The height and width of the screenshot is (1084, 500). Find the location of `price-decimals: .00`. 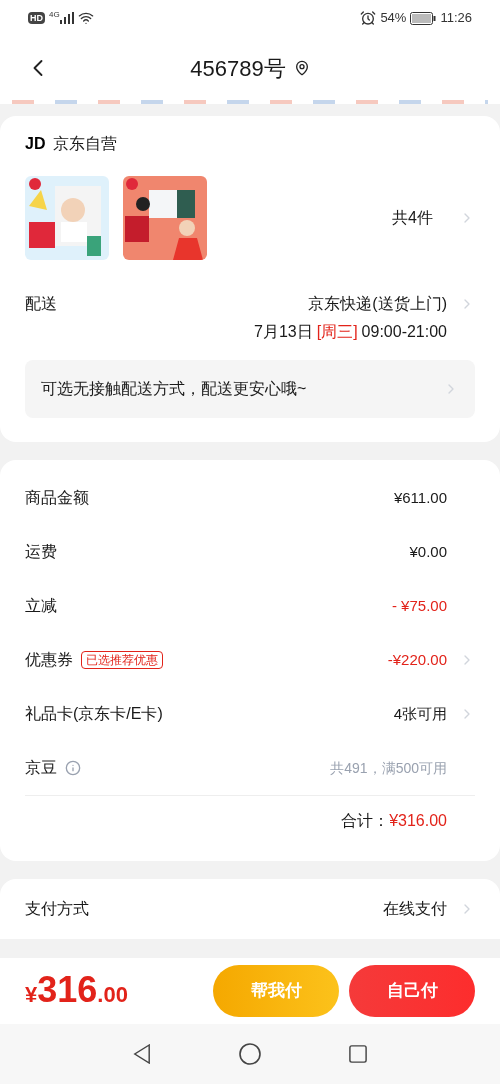

price-decimals: .00 is located at coordinates (112, 994).